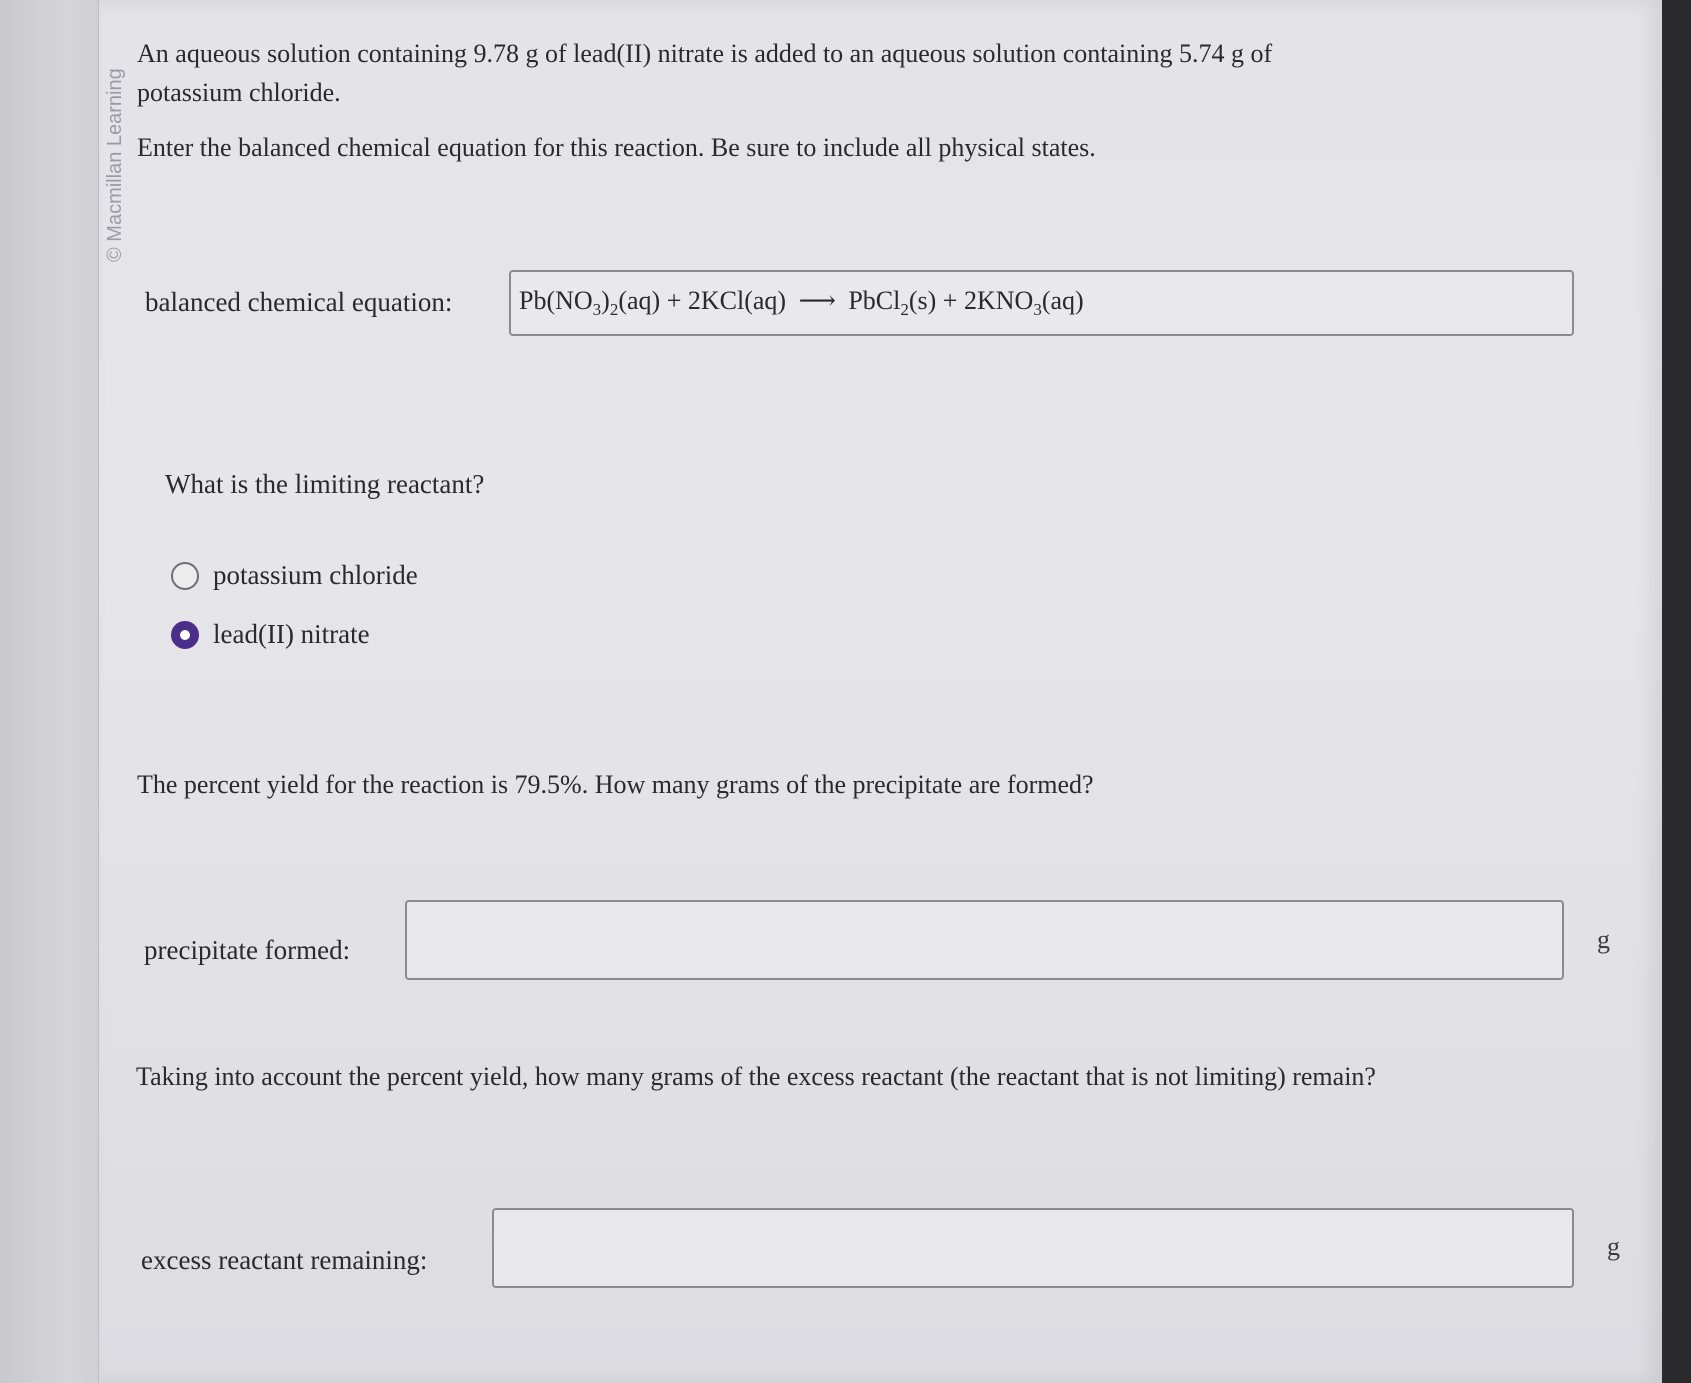 The width and height of the screenshot is (1691, 1383). Describe the element at coordinates (817, 300) in the screenshot. I see `reaction-arrow-icon: ⟶` at that location.